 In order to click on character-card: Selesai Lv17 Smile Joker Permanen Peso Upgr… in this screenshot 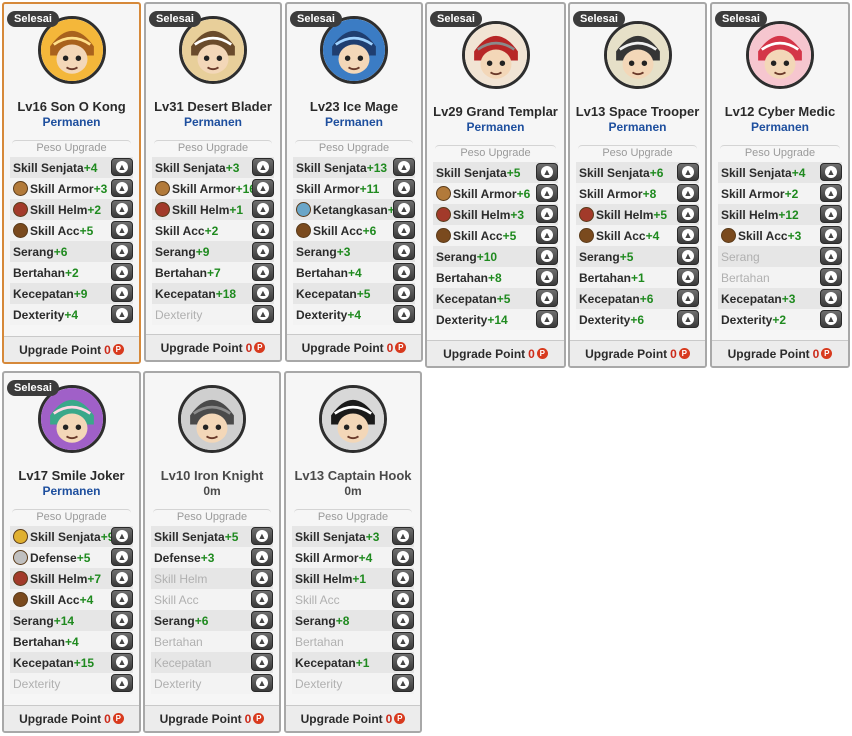, I will do `click(71, 552)`.